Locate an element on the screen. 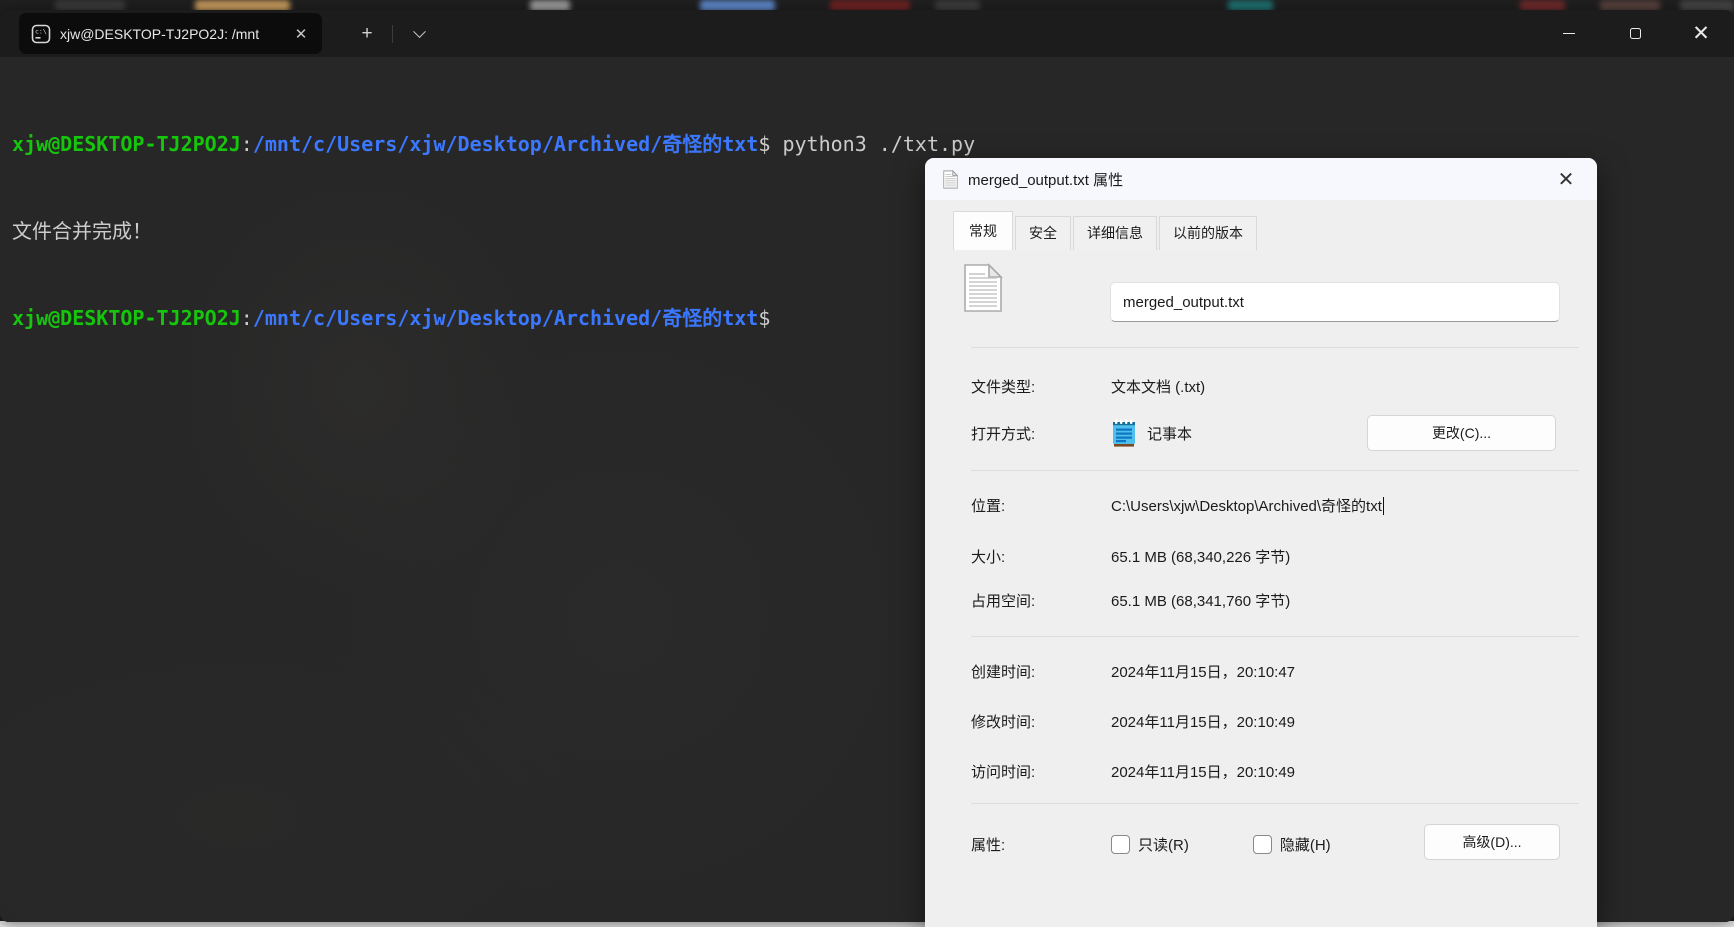 The image size is (1734, 927). dialog-tabs: 常规 安全 详细信息 以前的版本 is located at coordinates (1106, 230).